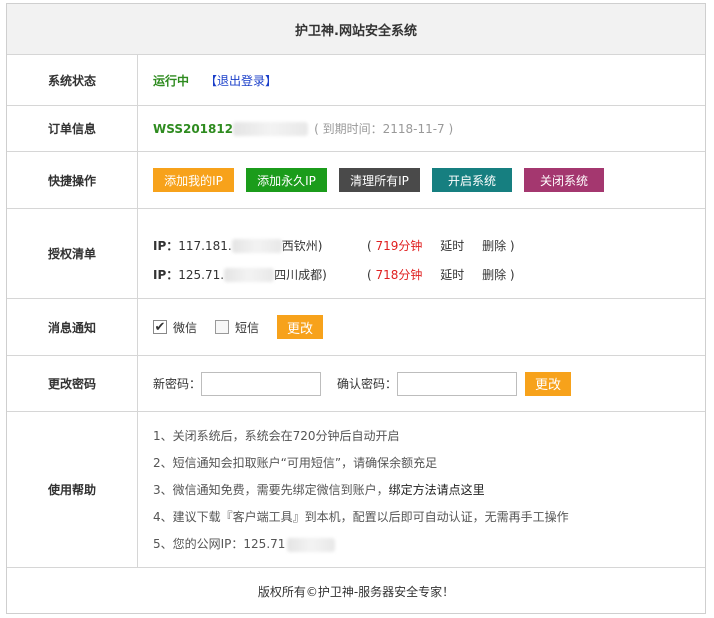 The image size is (714, 618). I want to click on order-expiry: ( 到期时间：2118-11-7 ), so click(384, 129).